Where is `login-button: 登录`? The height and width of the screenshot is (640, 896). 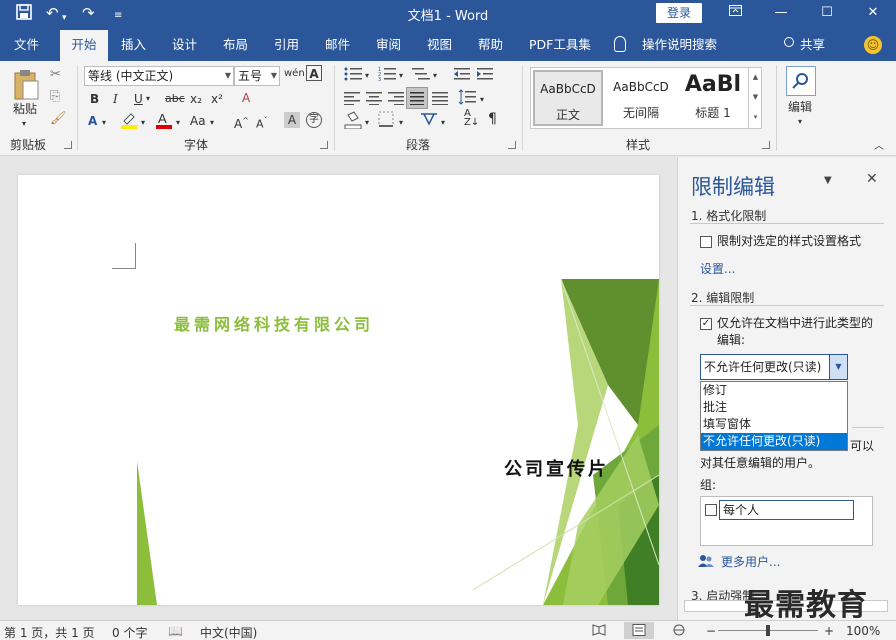
login-button: 登录 is located at coordinates (679, 13).